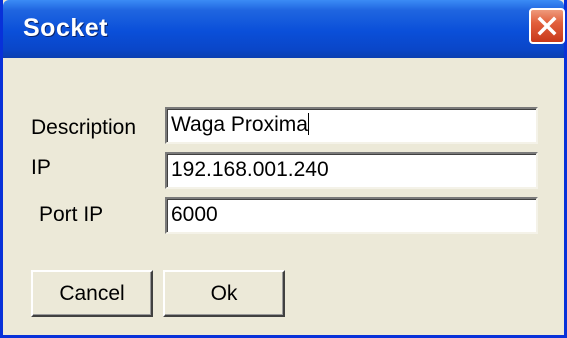 The image size is (567, 338). I want to click on ip-label: IP, so click(41, 167).